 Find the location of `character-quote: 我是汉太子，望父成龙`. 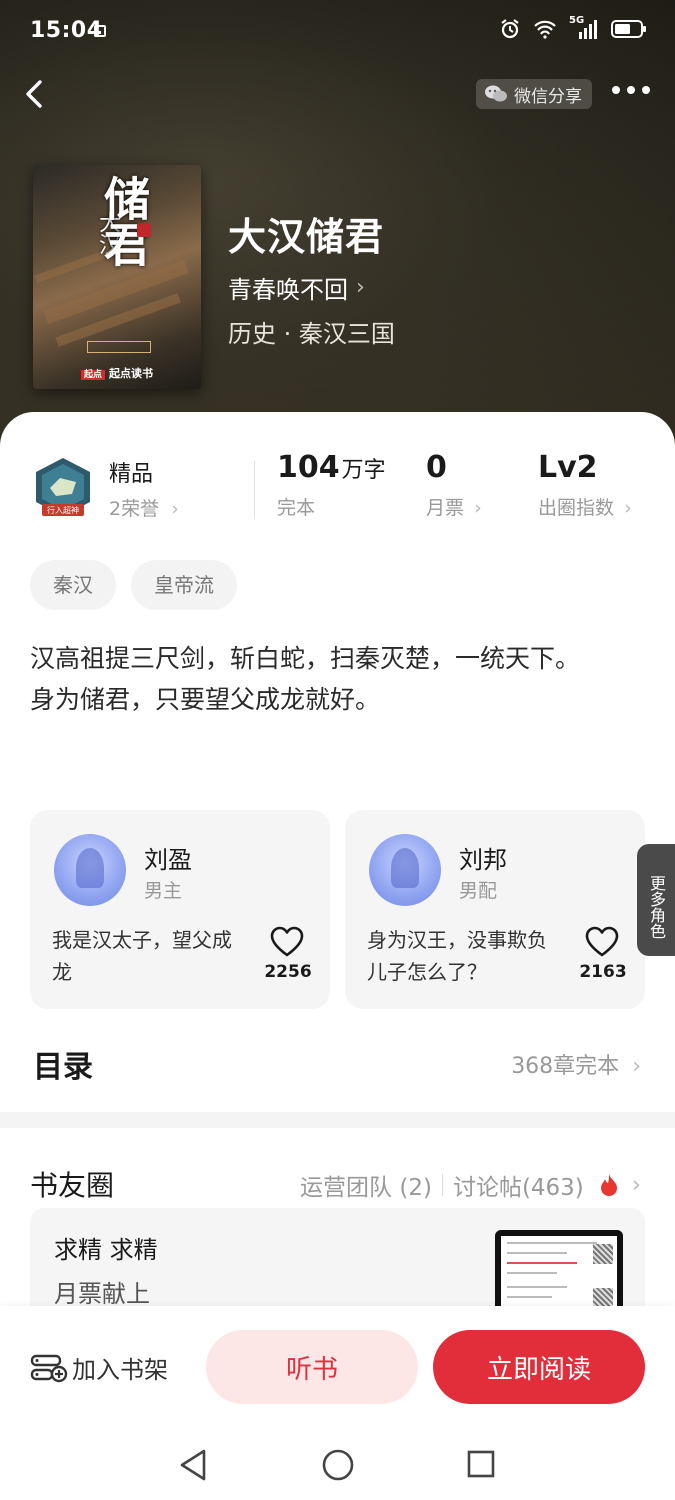

character-quote: 我是汉太子，望父成龙 is located at coordinates (142, 956).